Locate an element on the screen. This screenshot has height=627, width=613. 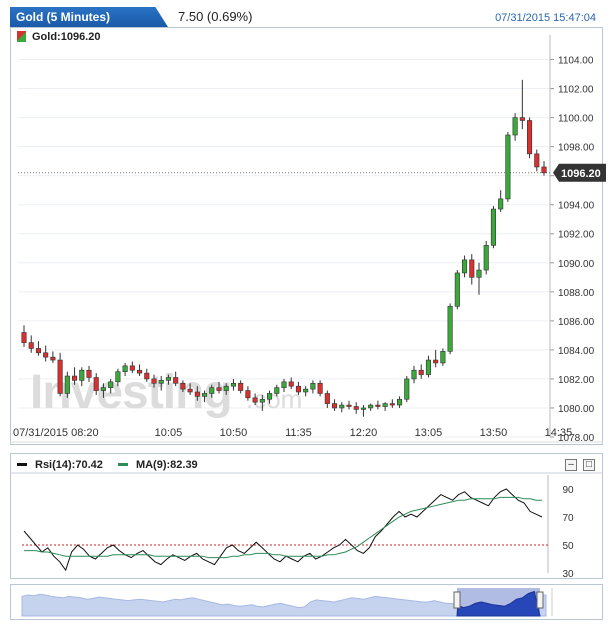
rsi-y-tick-label: 50 is located at coordinates (568, 546).